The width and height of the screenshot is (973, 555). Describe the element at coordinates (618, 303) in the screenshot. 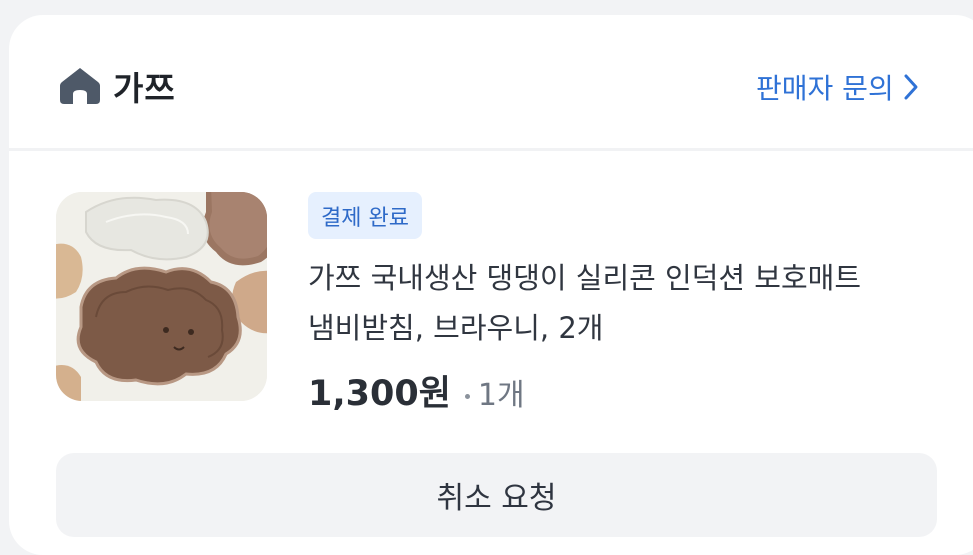

I see `product-title: 가쯔 국내생산 댕댕이 실리콘 인덕션 보호매트 냄비받침, 브라우니, 2개` at that location.